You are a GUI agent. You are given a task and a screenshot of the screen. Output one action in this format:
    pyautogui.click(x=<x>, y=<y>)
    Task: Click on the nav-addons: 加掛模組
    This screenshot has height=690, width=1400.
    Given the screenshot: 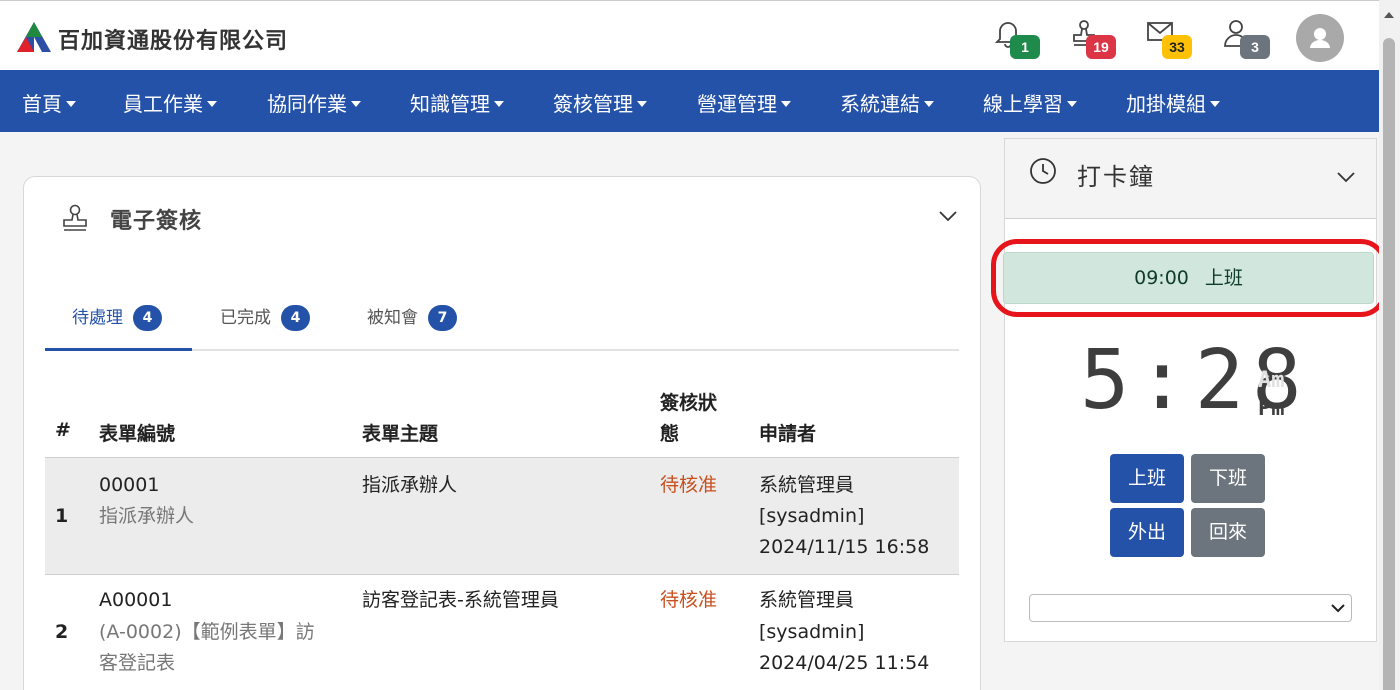 What is the action you would take?
    pyautogui.click(x=1173, y=102)
    